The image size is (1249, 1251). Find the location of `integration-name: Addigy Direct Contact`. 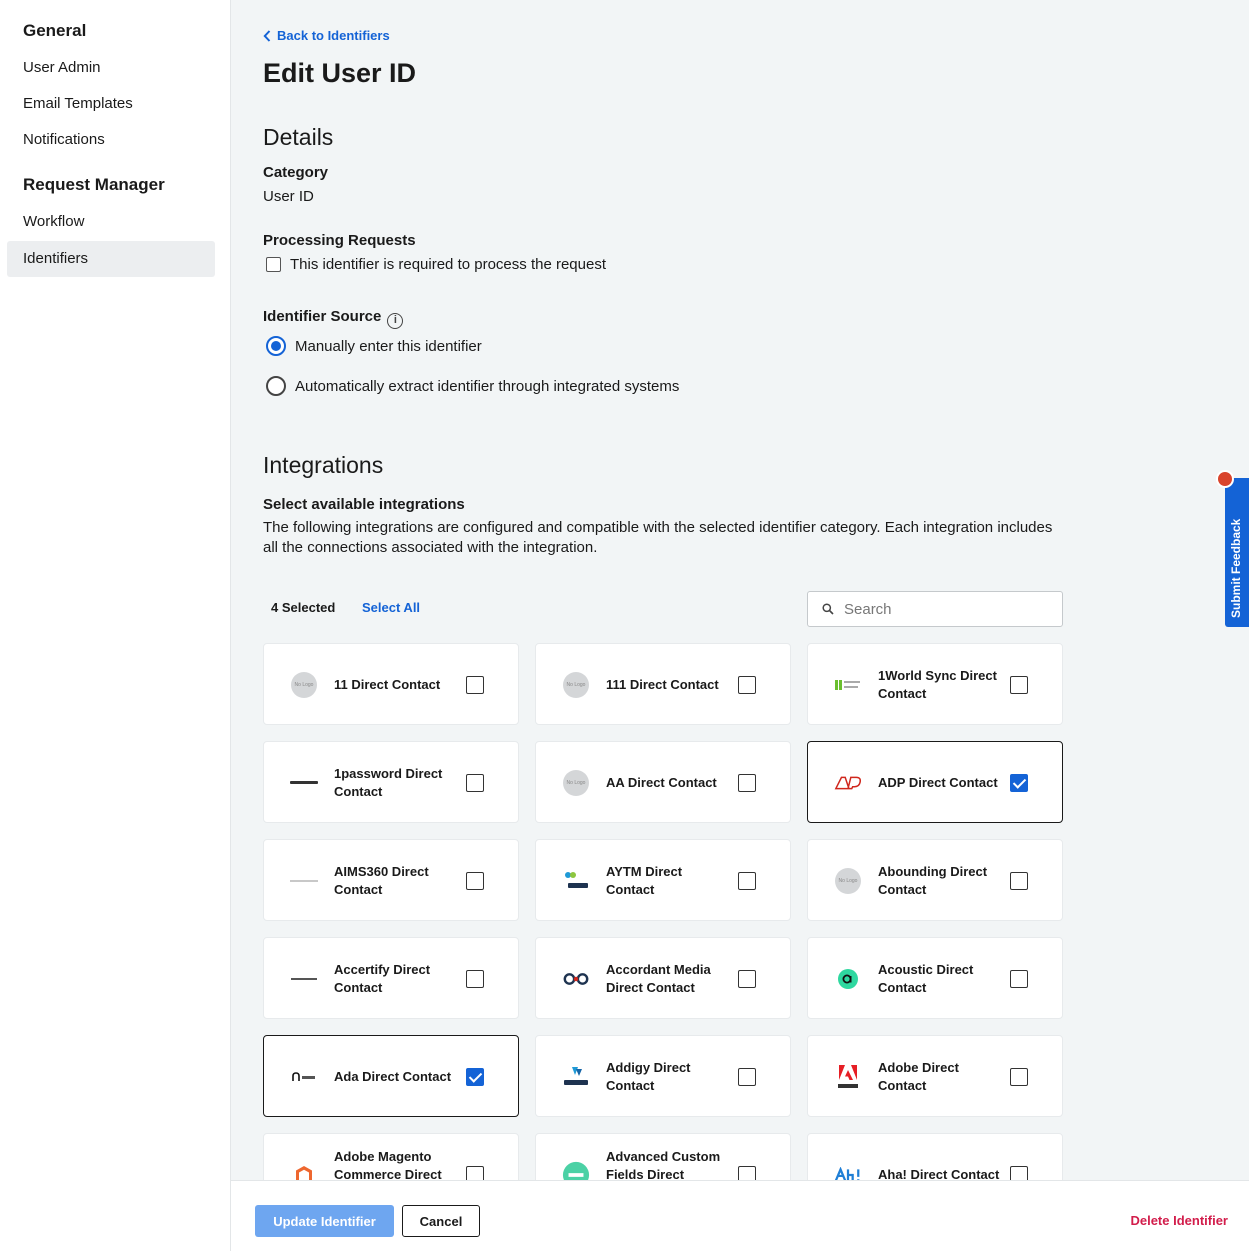

integration-name: Addigy Direct Contact is located at coordinates (648, 1076).